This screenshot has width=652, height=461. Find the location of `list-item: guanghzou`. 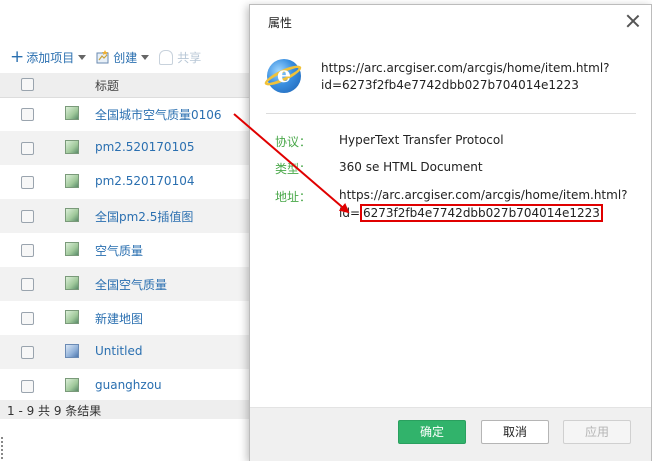

list-item: guanghzou is located at coordinates (125, 386).